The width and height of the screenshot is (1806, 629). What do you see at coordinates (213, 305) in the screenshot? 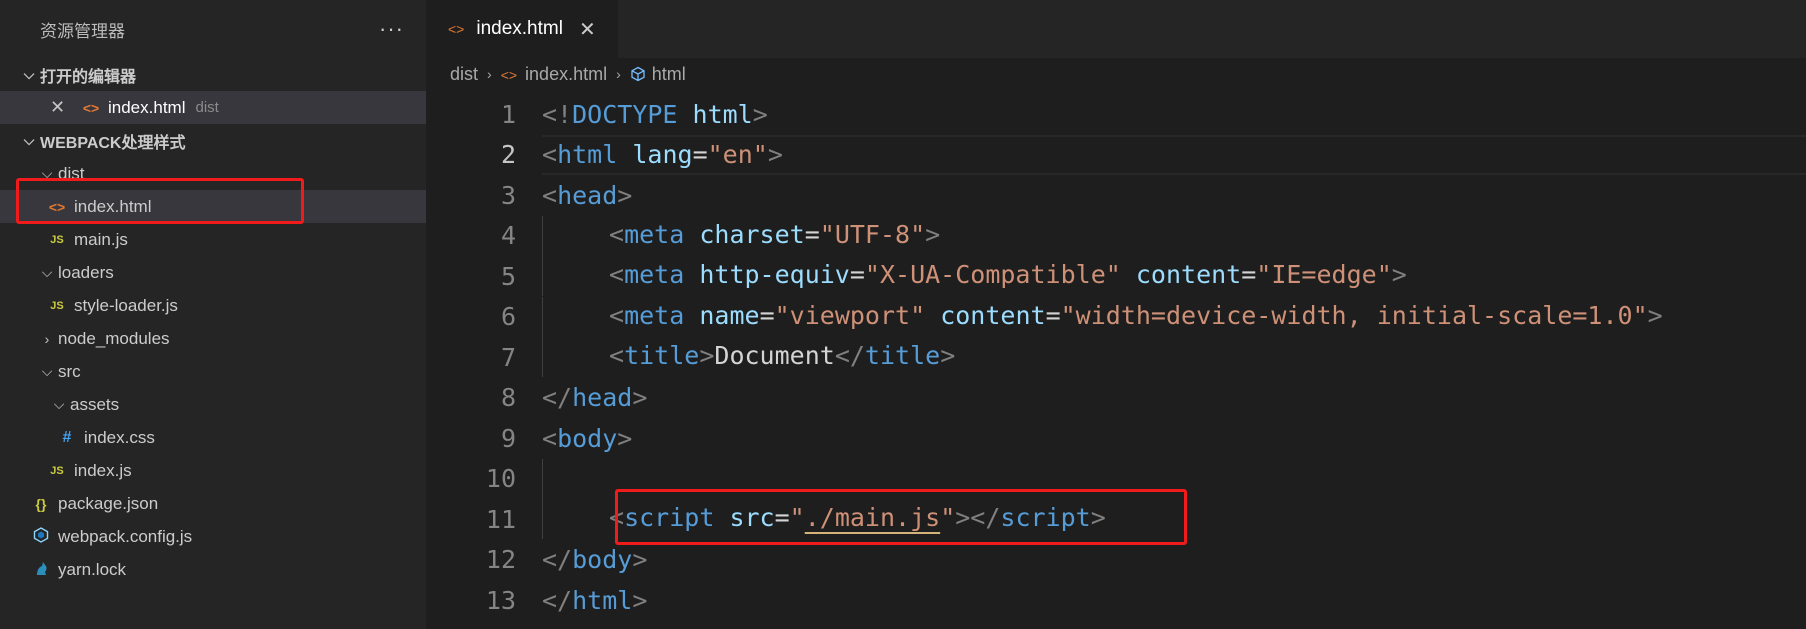
I see `tree-file-style-loader-js: JS style-loader.js` at bounding box center [213, 305].